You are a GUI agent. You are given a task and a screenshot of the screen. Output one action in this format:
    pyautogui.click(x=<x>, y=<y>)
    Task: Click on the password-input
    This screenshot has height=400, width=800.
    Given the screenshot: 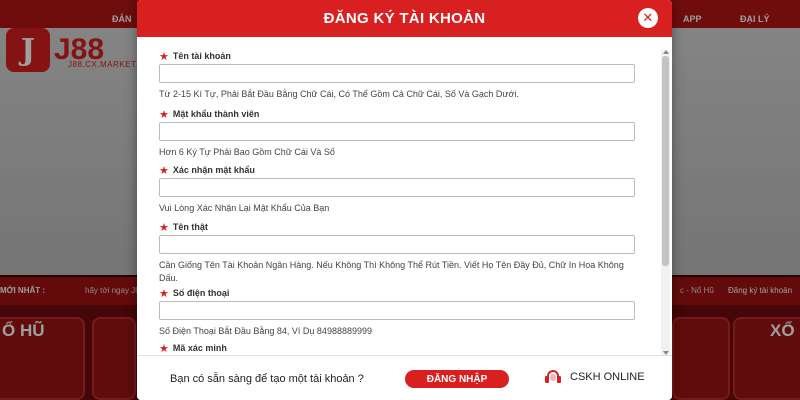 What is the action you would take?
    pyautogui.click(x=397, y=131)
    